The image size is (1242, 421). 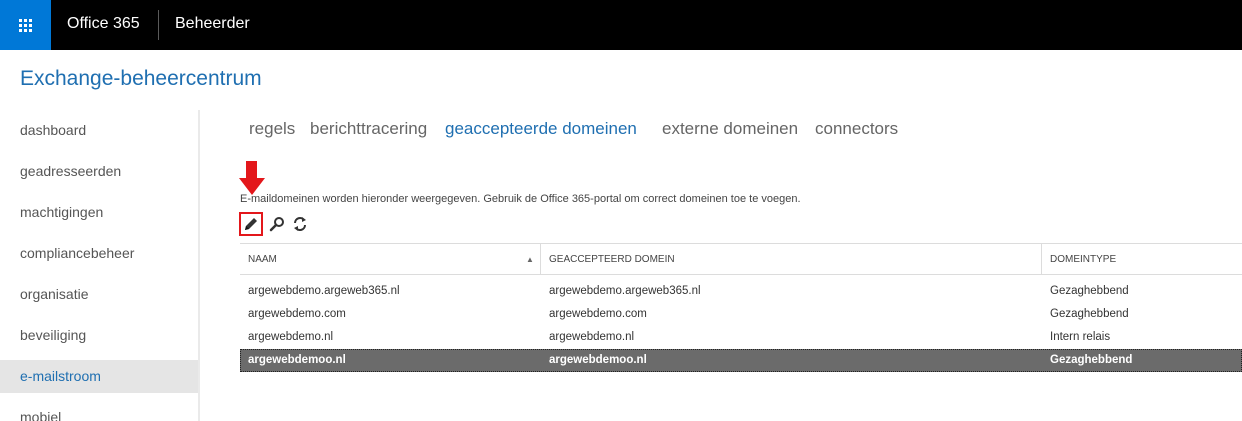 I want to click on column-header-domeintype: DOMEINTYPE, so click(x=1141, y=259).